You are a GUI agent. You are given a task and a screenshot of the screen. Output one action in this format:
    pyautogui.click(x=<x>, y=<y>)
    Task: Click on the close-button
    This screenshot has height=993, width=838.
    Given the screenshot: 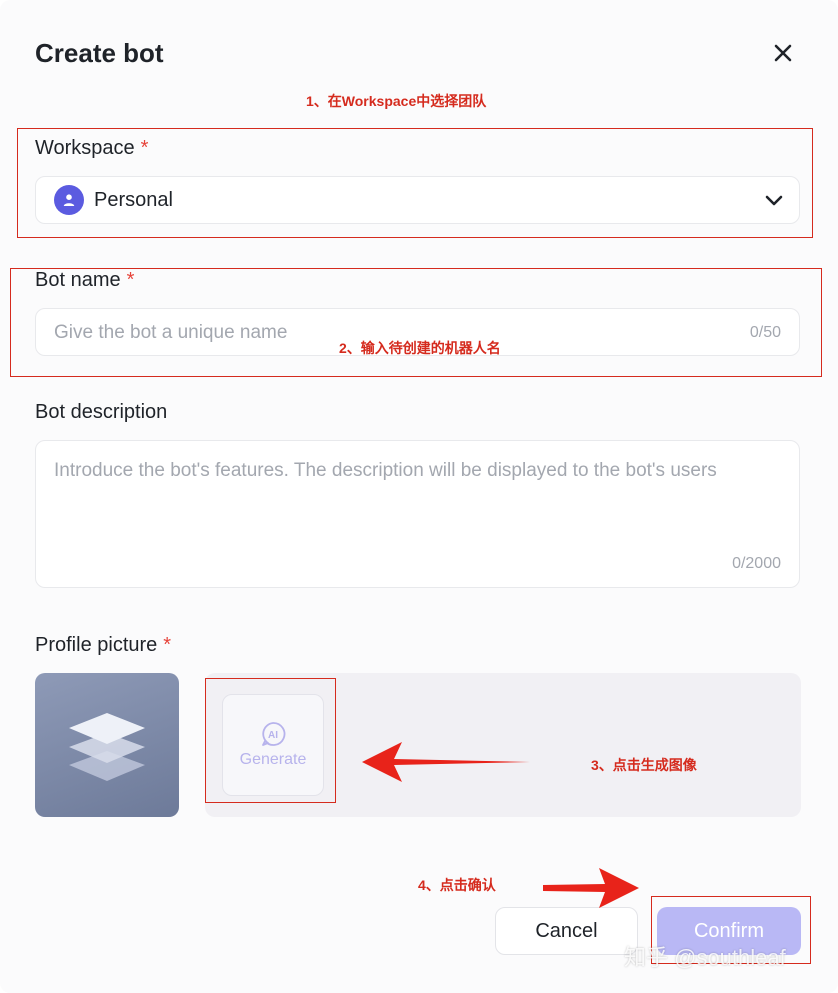 What is the action you would take?
    pyautogui.click(x=783, y=53)
    